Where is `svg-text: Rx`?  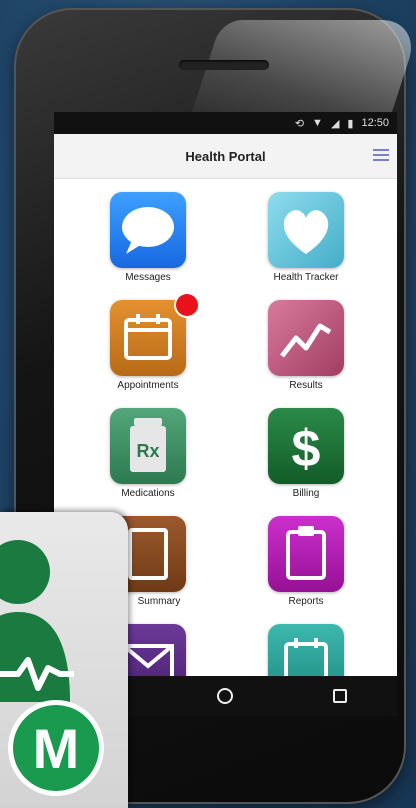 svg-text: Rx is located at coordinates (147, 451).